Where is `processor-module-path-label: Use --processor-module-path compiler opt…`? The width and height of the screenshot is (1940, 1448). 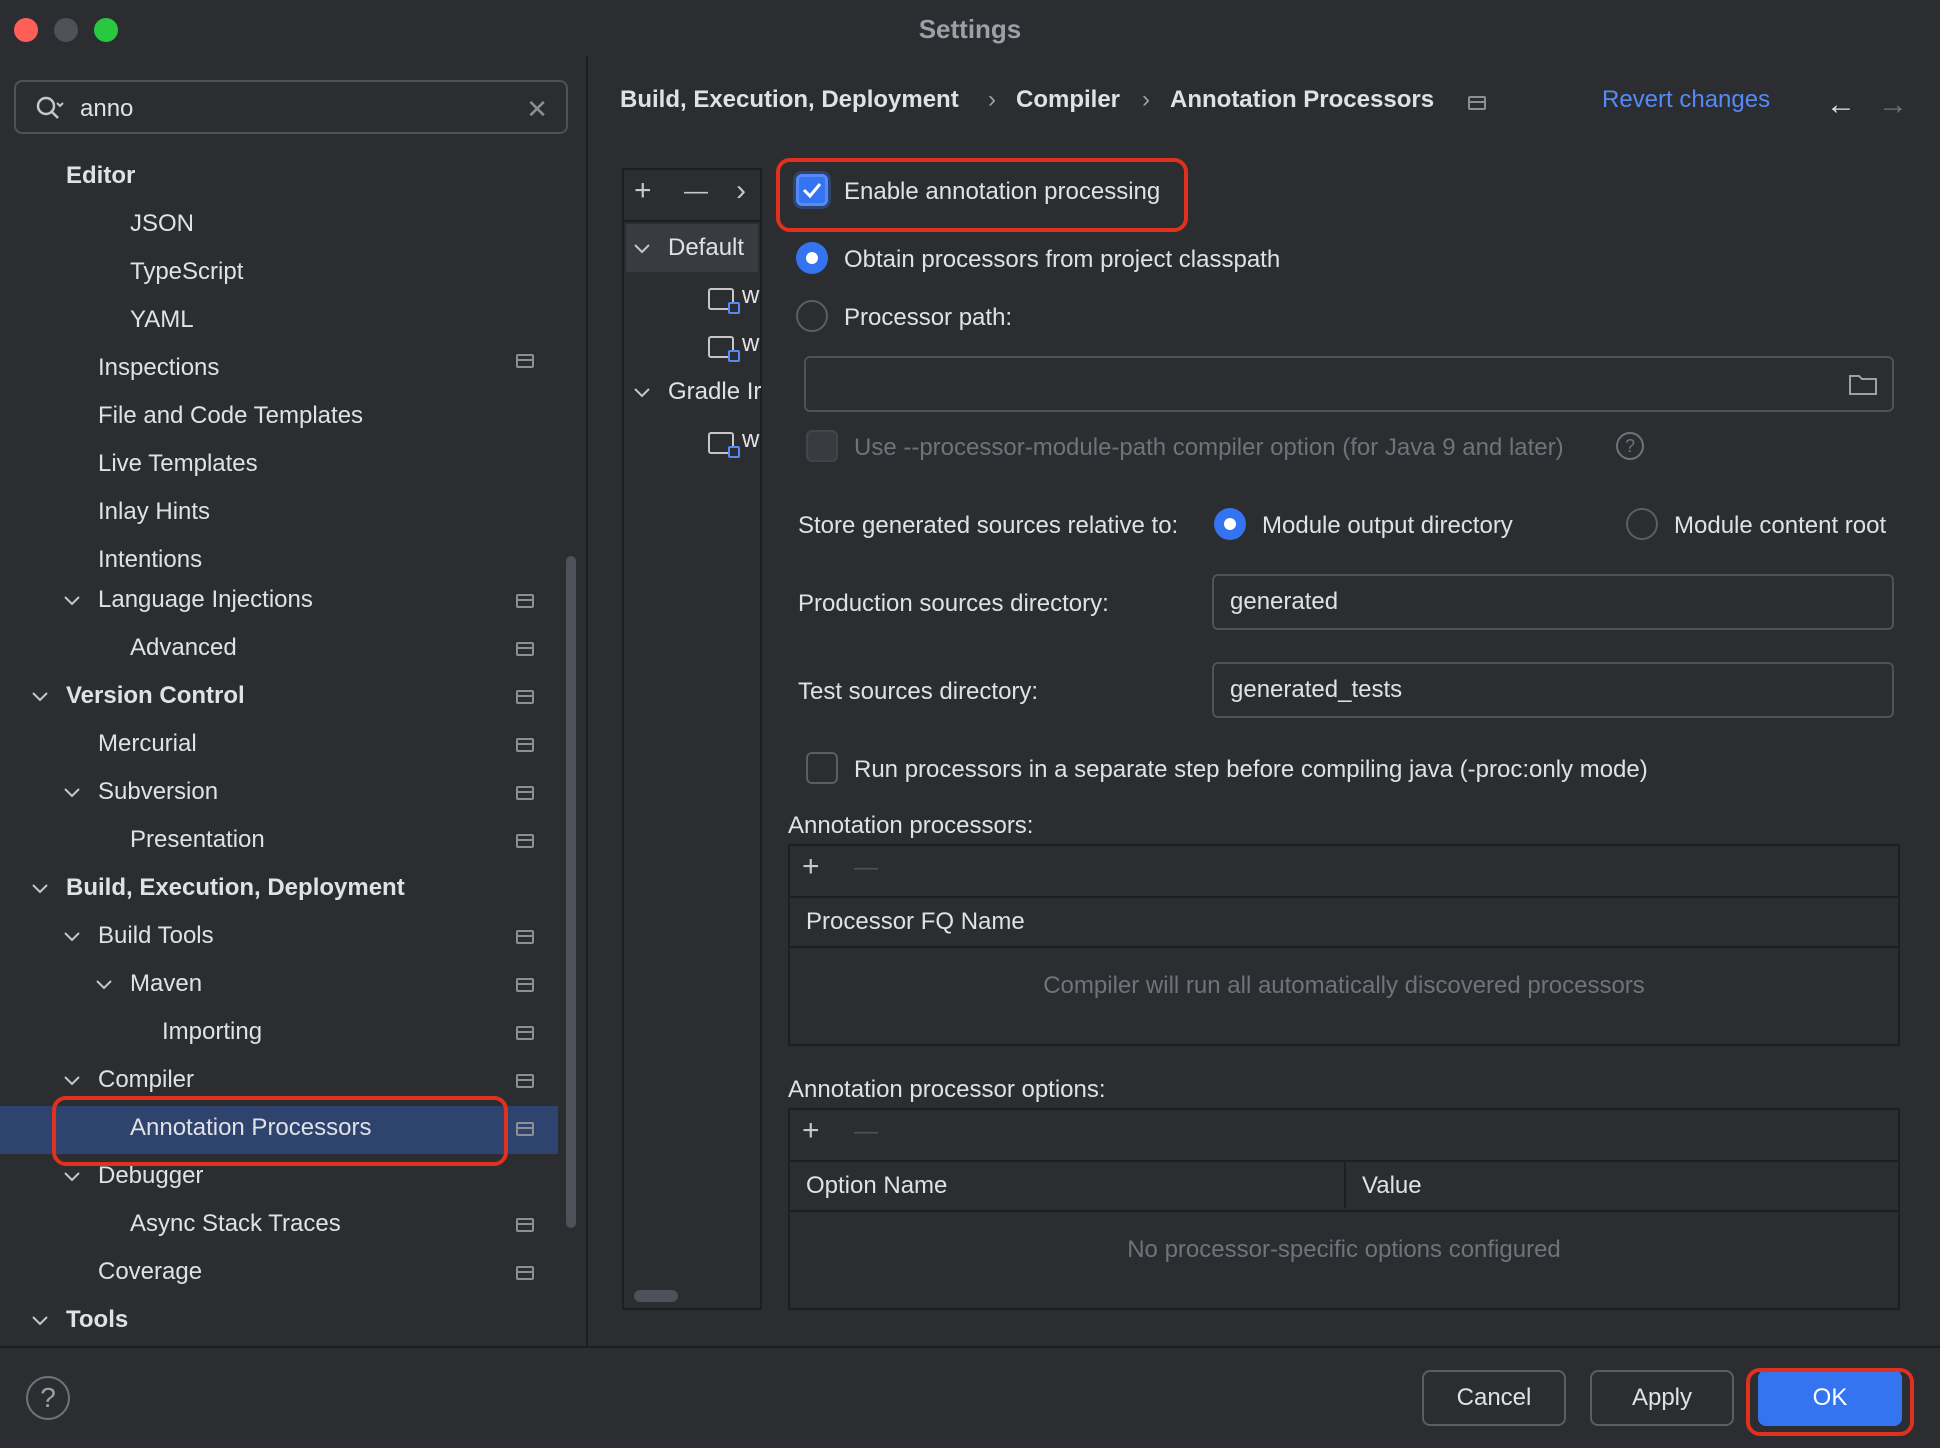
processor-module-path-label: Use --processor-module-path compiler opt… is located at coordinates (1209, 447).